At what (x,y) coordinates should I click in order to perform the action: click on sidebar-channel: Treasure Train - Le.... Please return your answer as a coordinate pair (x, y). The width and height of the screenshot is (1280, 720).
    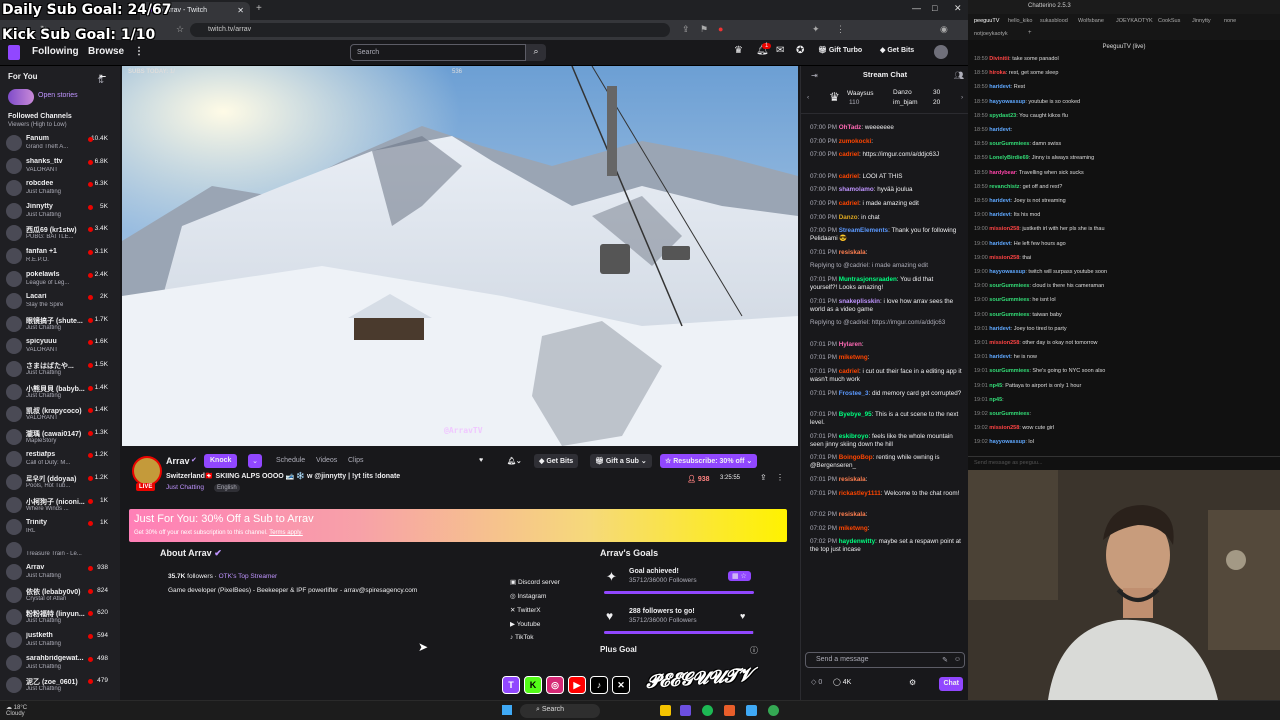
    Looking at the image, I should click on (60, 550).